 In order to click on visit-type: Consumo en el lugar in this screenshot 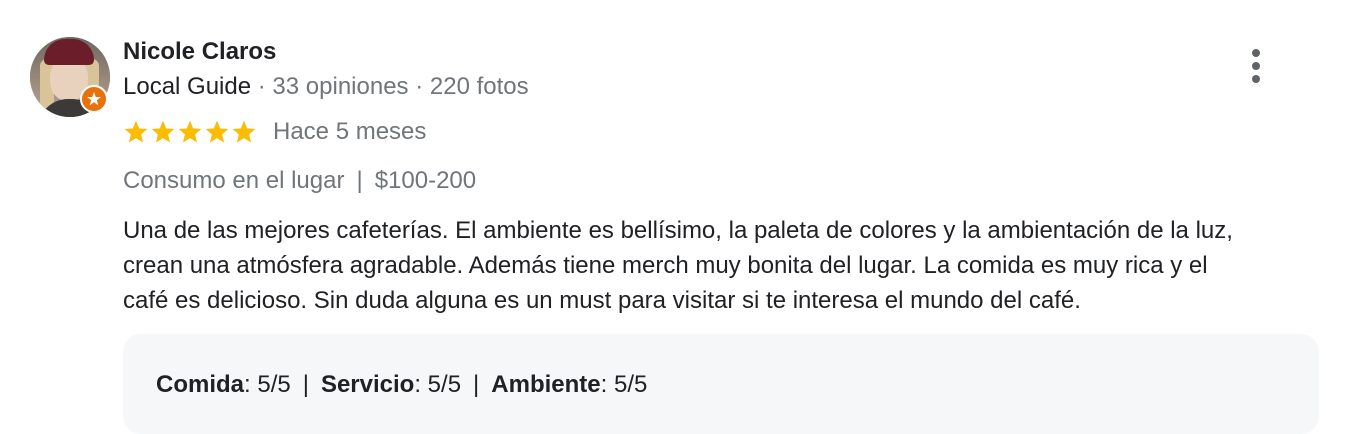, I will do `click(234, 180)`.